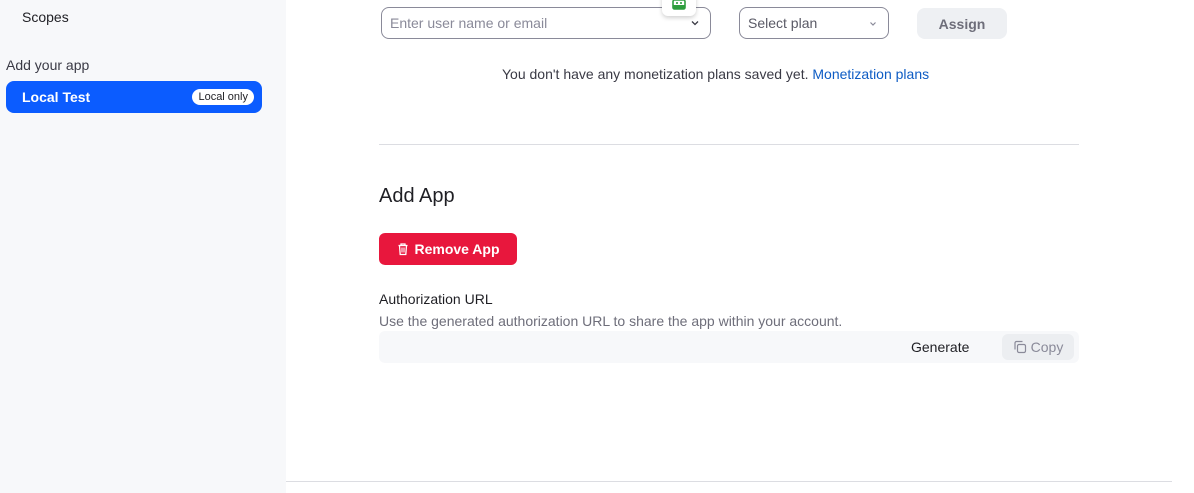 The width and height of the screenshot is (1194, 493). What do you see at coordinates (679, 5) in the screenshot?
I see `calendar-glyph` at bounding box center [679, 5].